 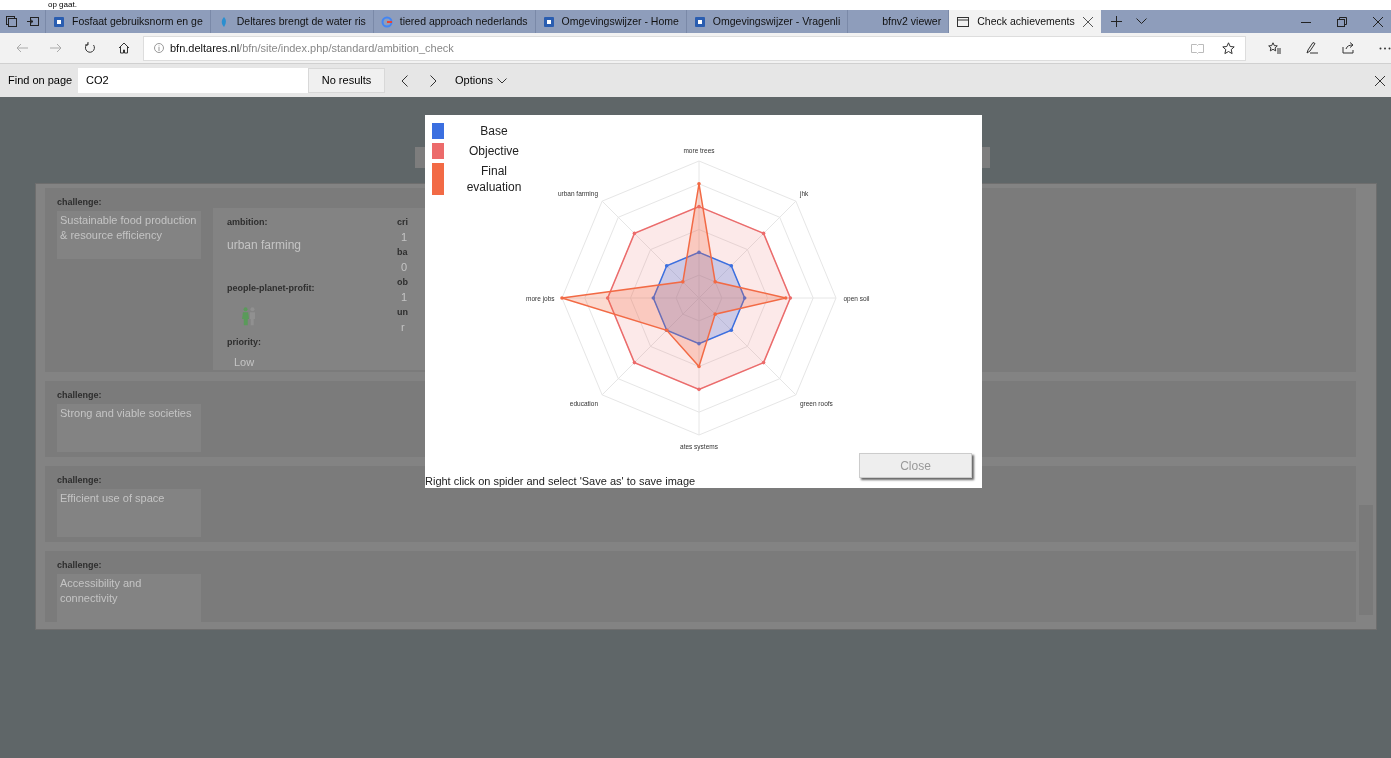 I want to click on home-icon, so click(x=124, y=48).